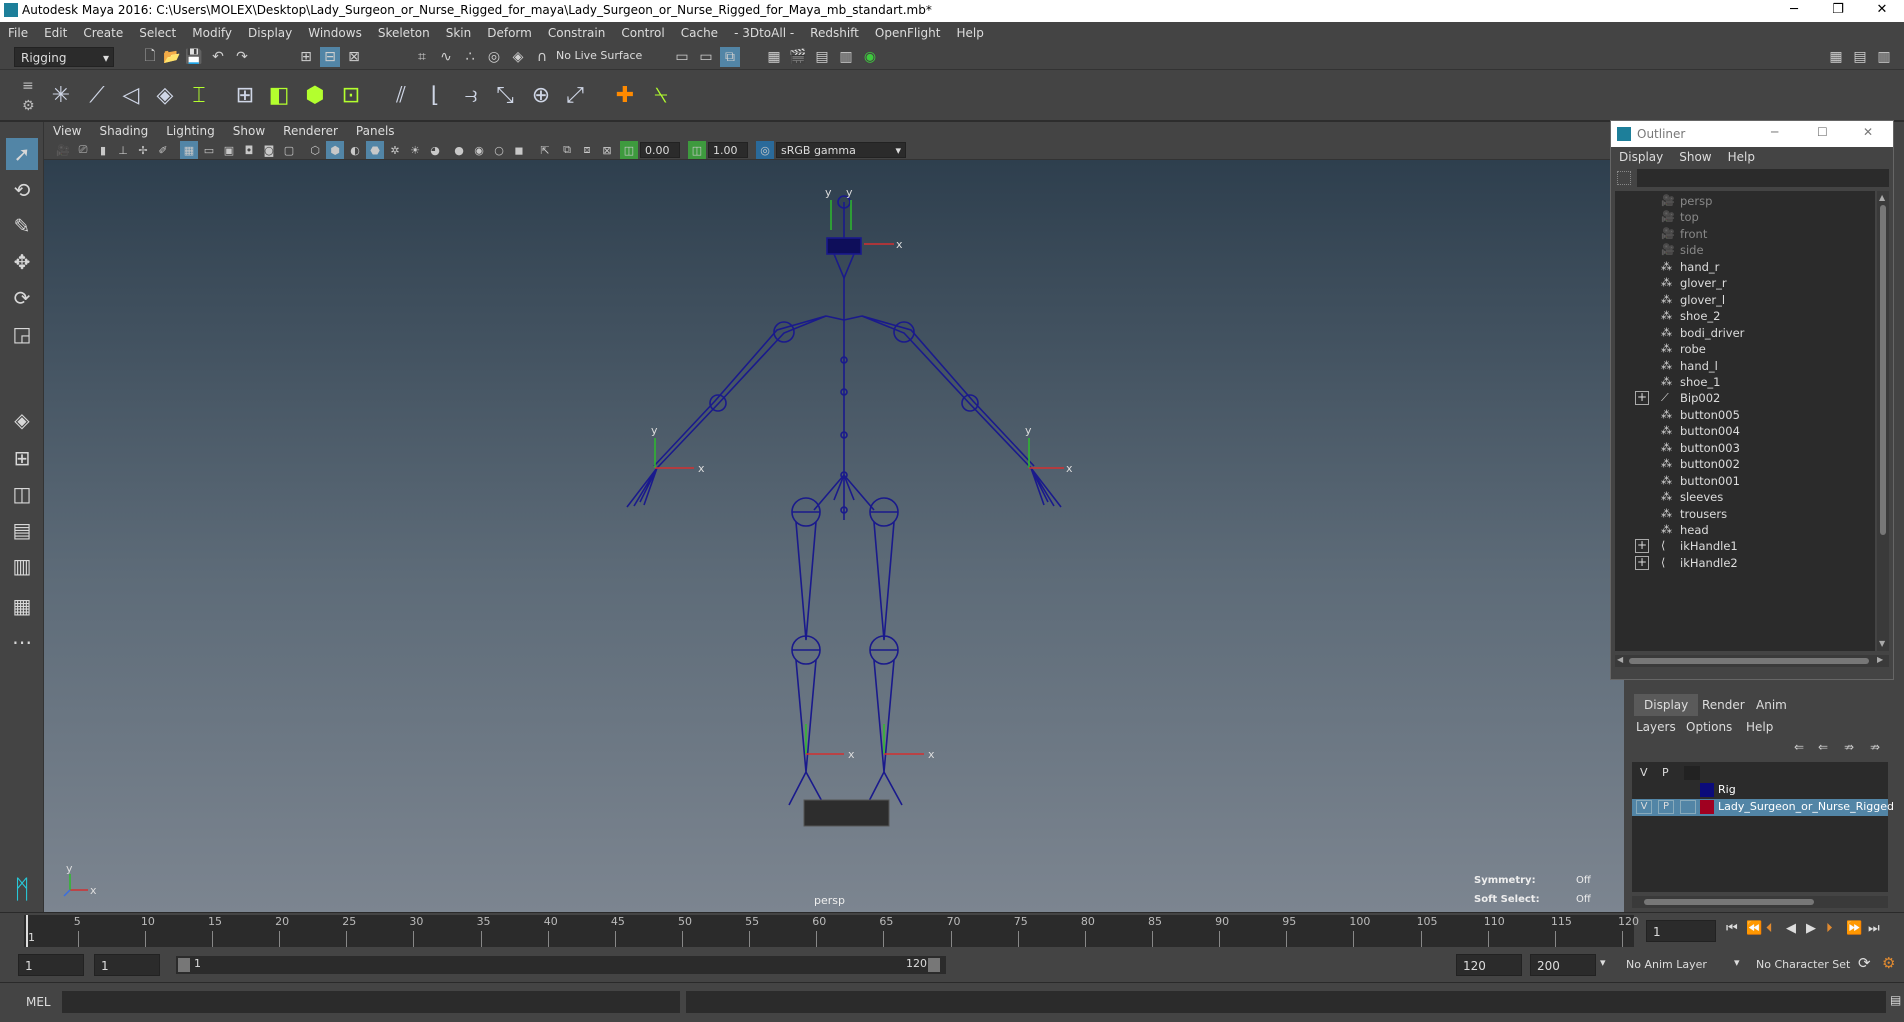  Describe the element at coordinates (22, 606) in the screenshot. I see `hypergraph-layout-icon: ▦` at that location.